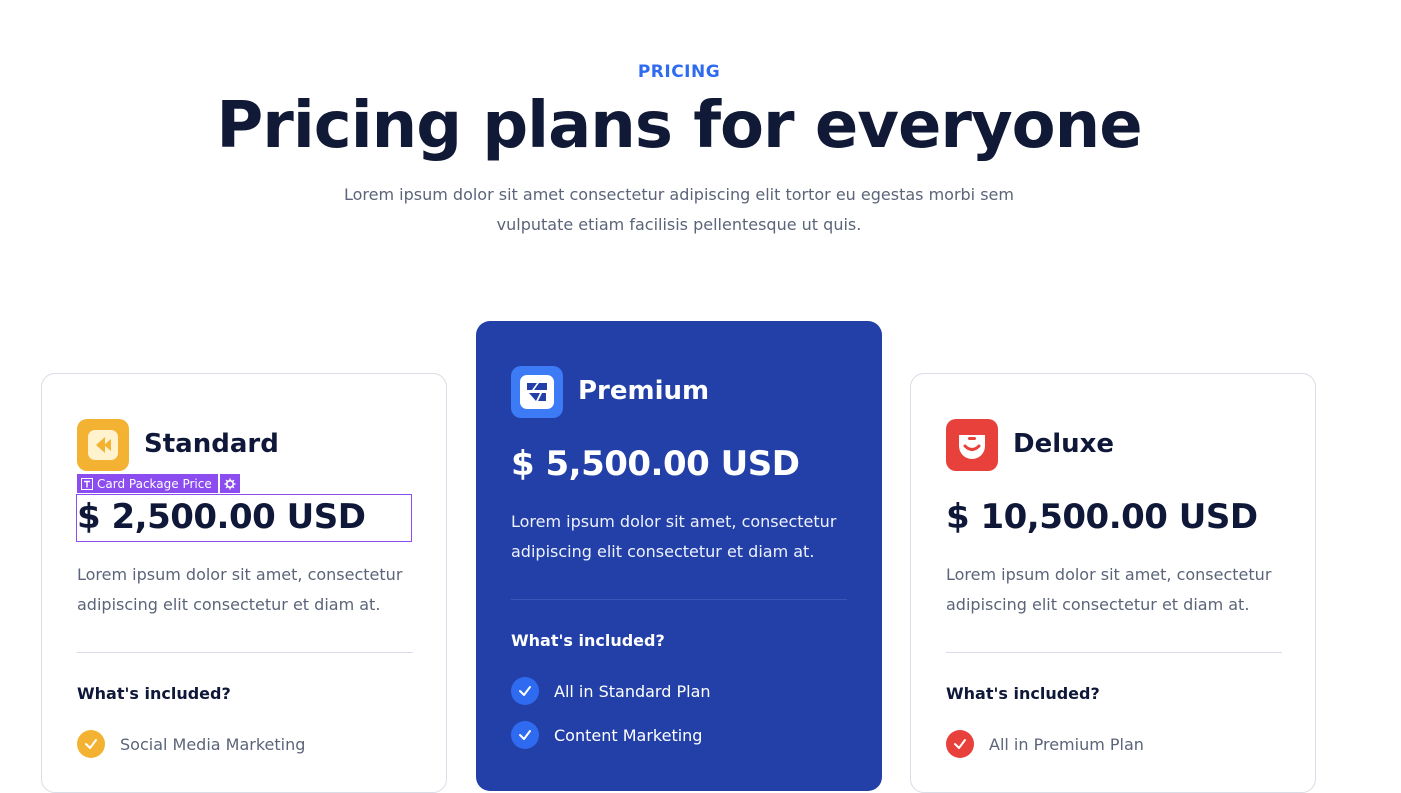 The height and width of the screenshot is (793, 1401). What do you see at coordinates (679, 72) in the screenshot?
I see `pricing-eyebrow: PRICING` at bounding box center [679, 72].